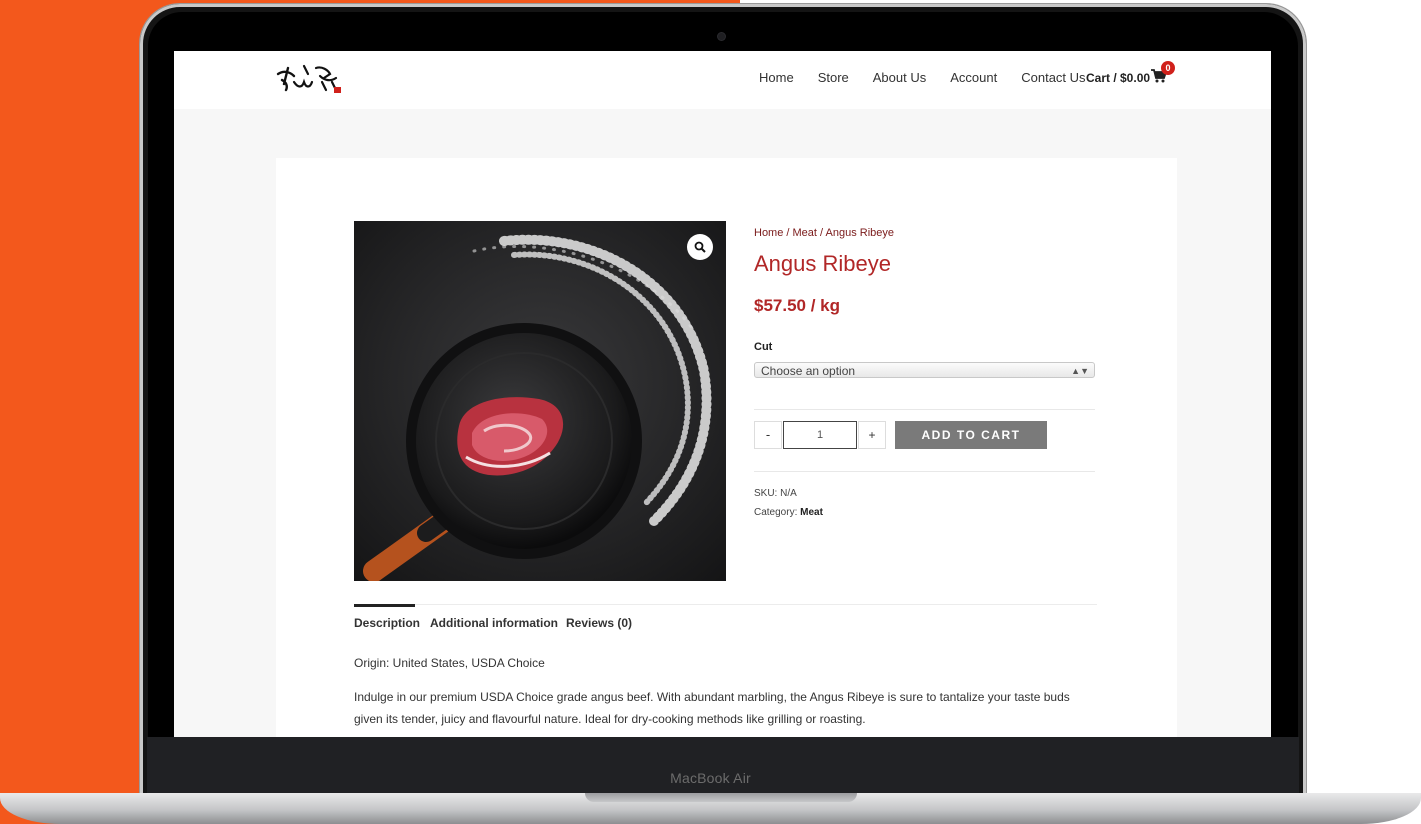  I want to click on nav-home: Home, so click(776, 77).